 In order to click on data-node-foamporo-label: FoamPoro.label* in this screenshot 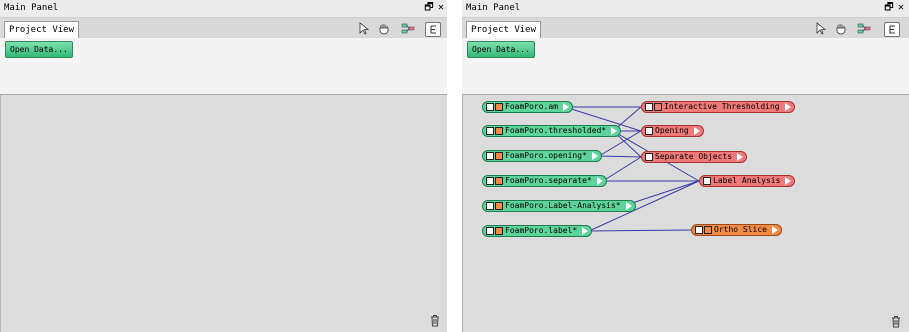, I will do `click(537, 231)`.